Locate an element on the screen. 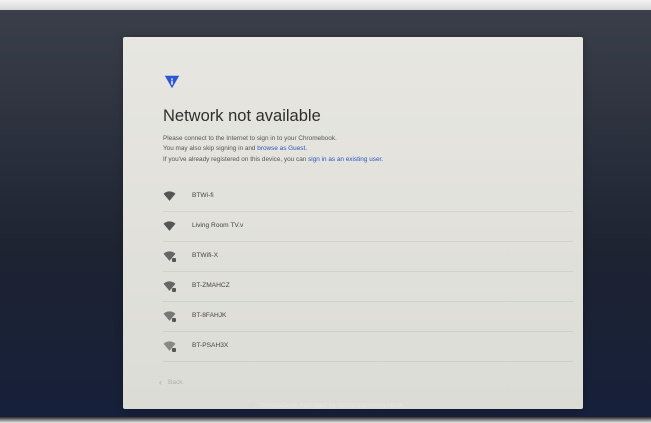 The image size is (651, 423). description-line-2-prefix: You may also skip signing in and is located at coordinates (210, 149).